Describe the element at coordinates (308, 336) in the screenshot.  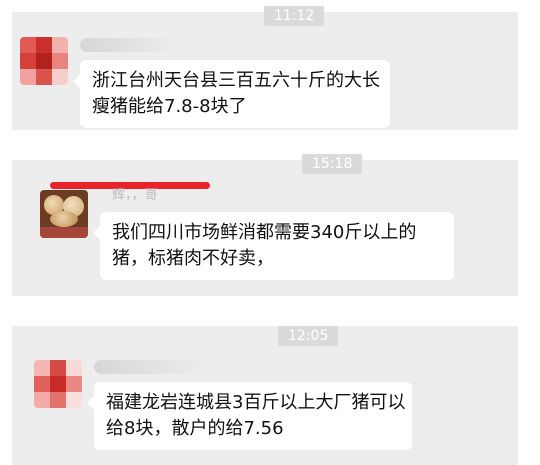
I see `timestamp: 12:05` at that location.